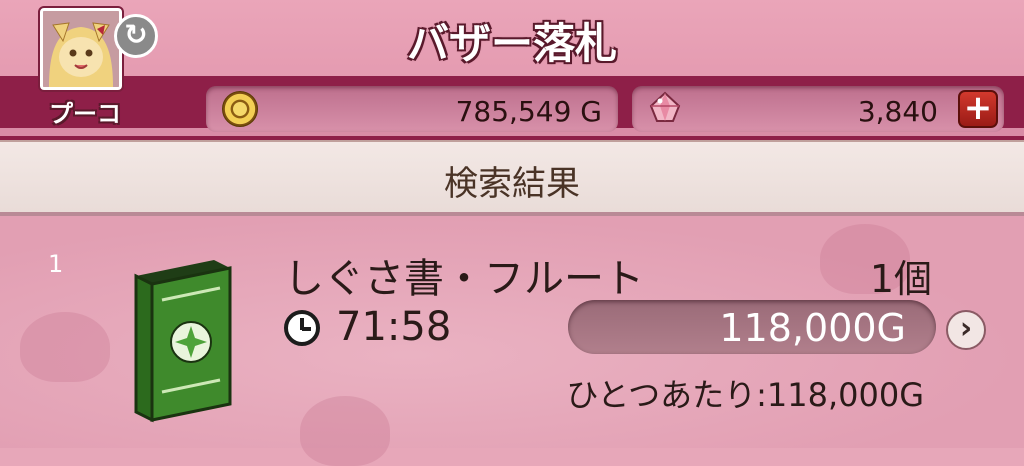  What do you see at coordinates (818, 109) in the screenshot?
I see `gem-balance: 3,840 +` at bounding box center [818, 109].